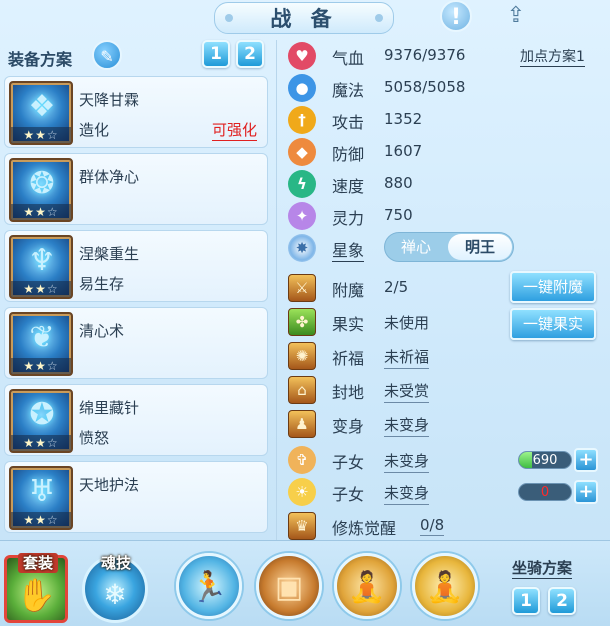 The width and height of the screenshot is (610, 626). Describe the element at coordinates (456, 16) in the screenshot. I see `info-icon: !` at that location.